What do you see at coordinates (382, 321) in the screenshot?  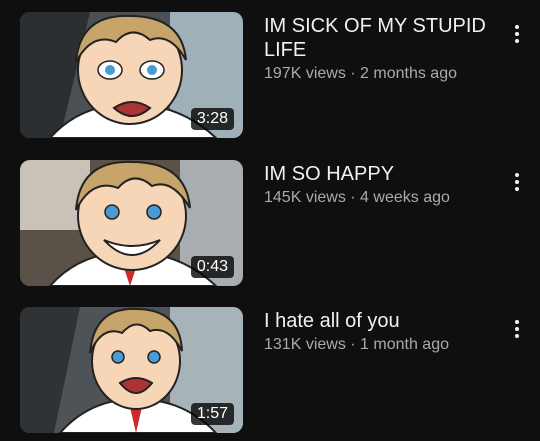 I see `video-title: I hate all of you` at bounding box center [382, 321].